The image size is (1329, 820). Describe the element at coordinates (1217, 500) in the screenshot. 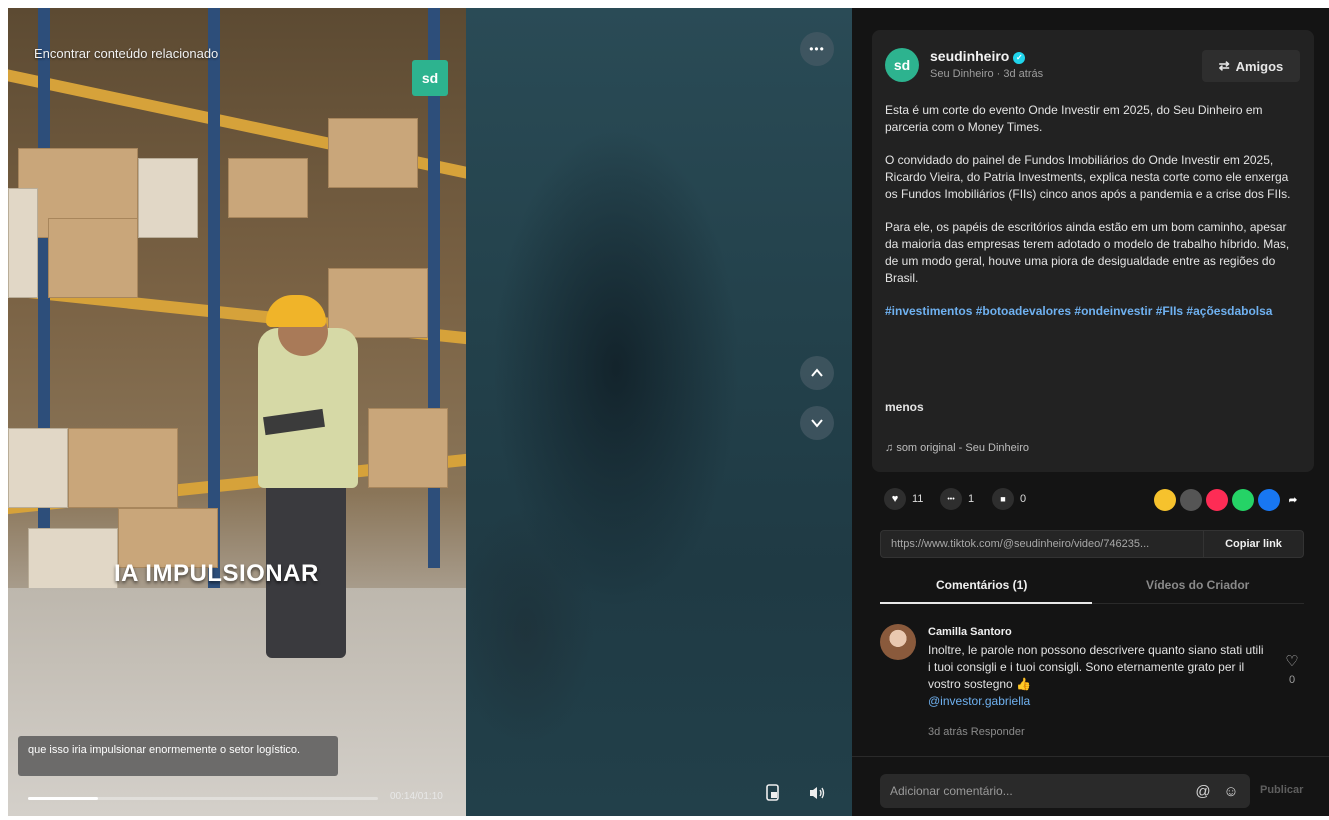

I see `message-share-icon` at that location.